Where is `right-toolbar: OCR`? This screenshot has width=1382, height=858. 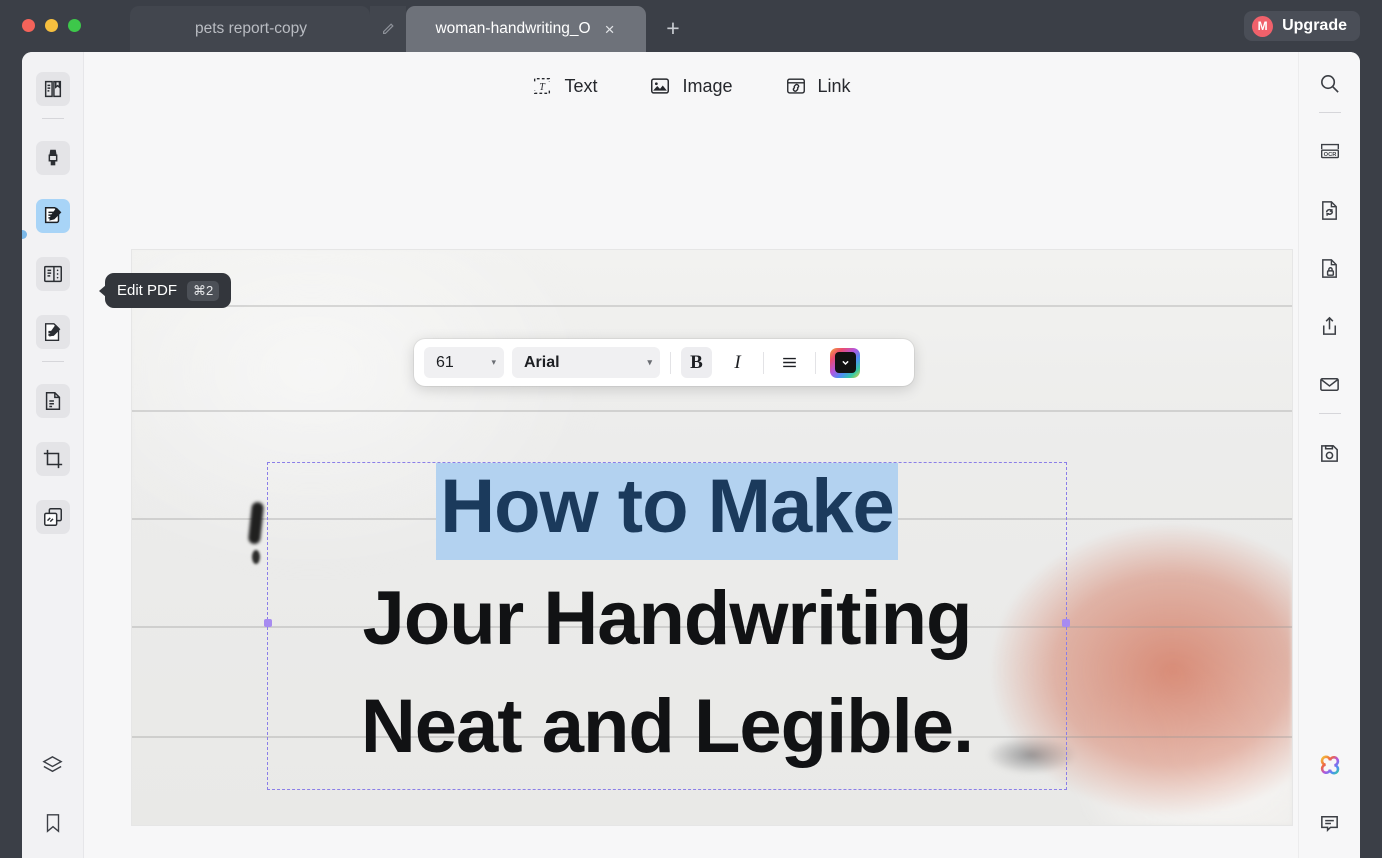 right-toolbar: OCR is located at coordinates (1329, 455).